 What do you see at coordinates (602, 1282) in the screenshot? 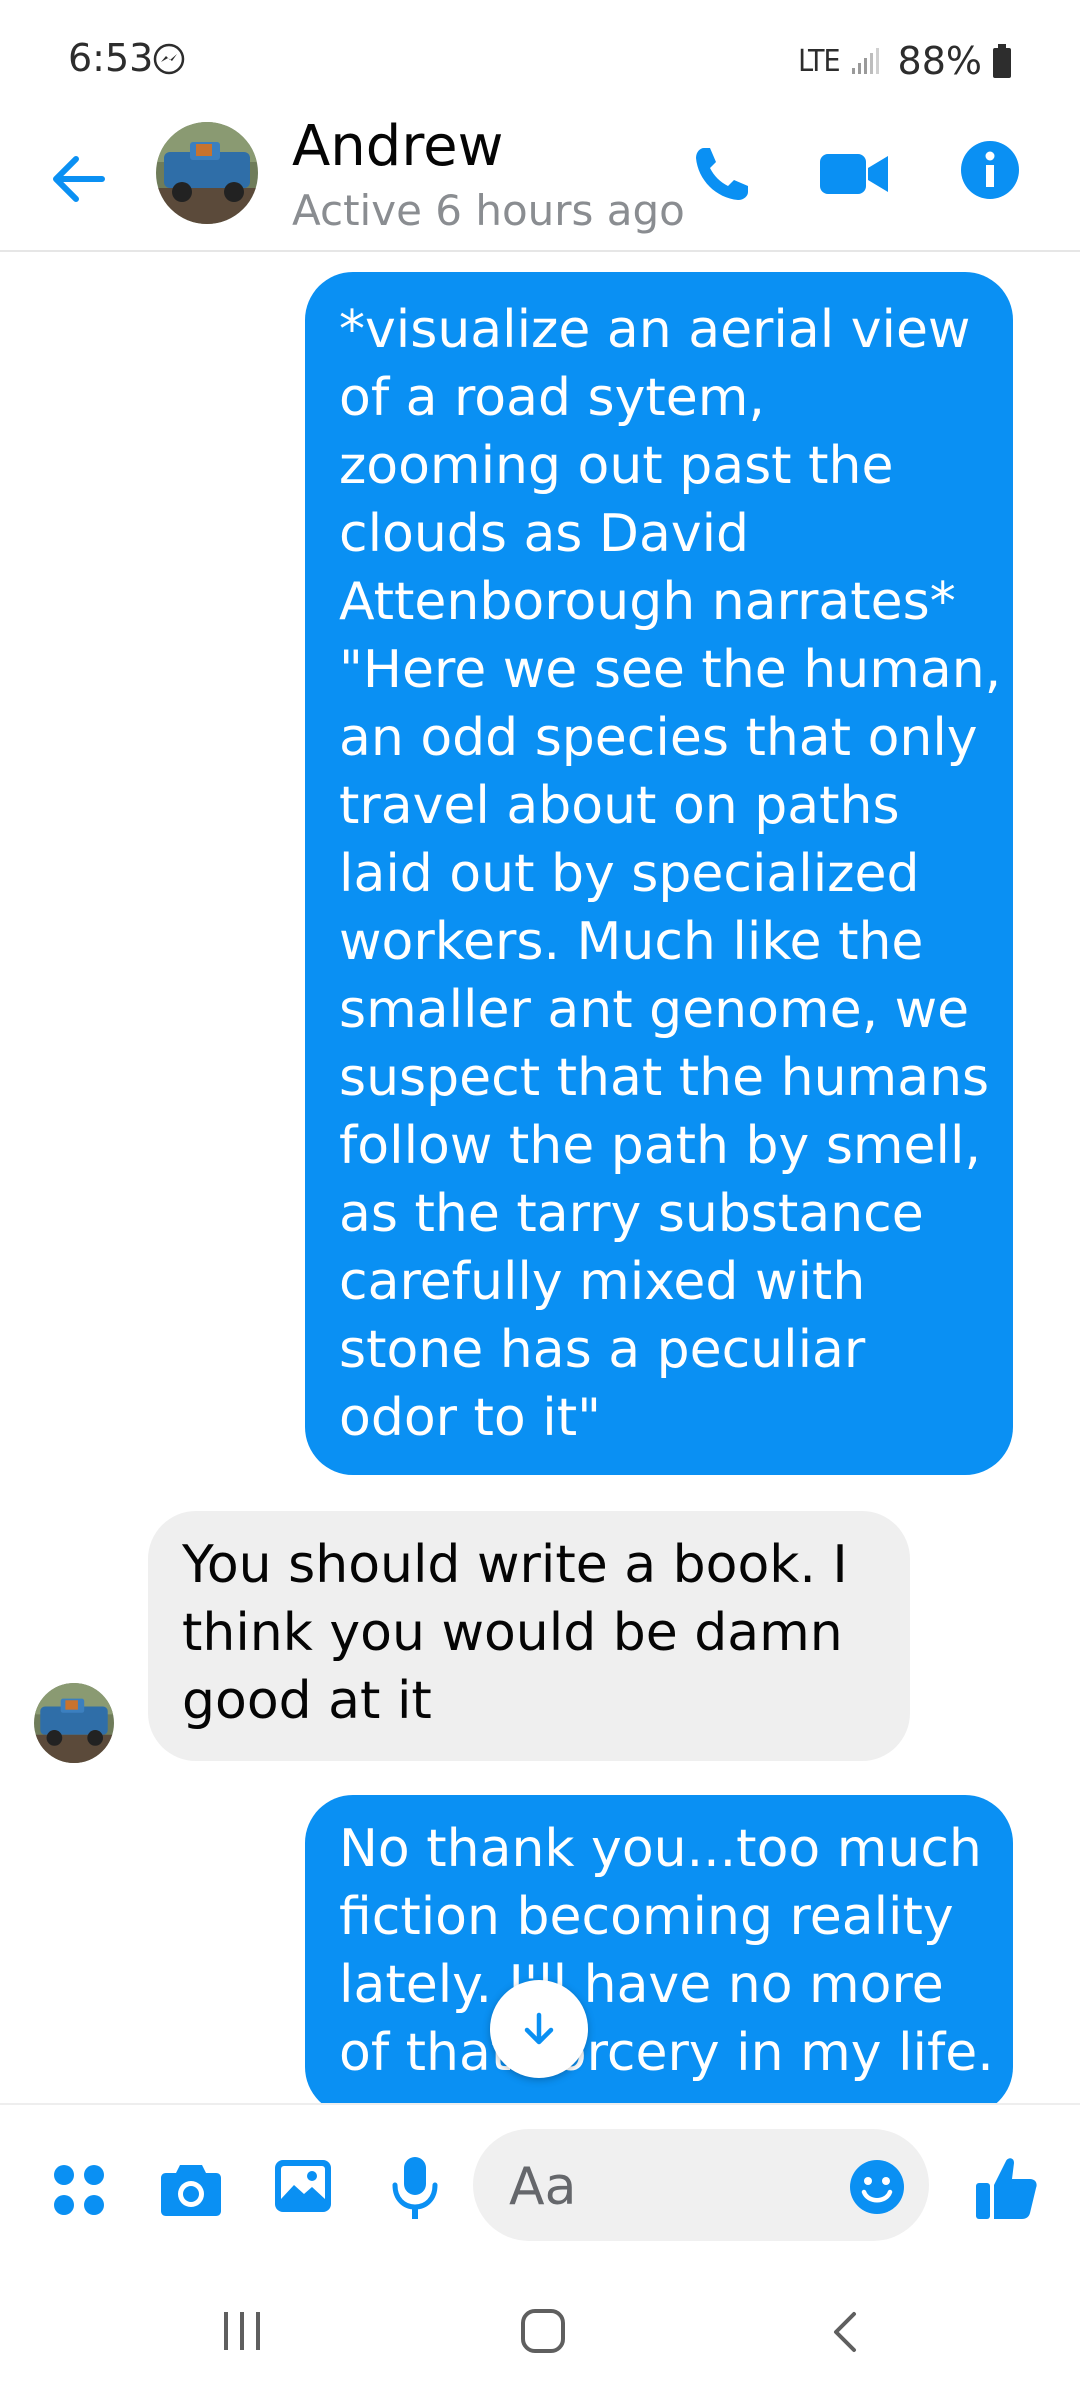
I see `message-line: carefully mixed with` at bounding box center [602, 1282].